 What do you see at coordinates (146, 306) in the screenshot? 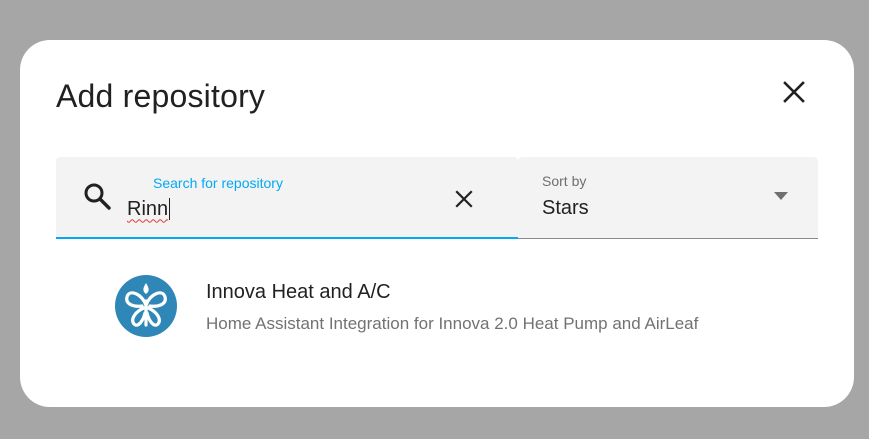
I see `innova-logo-icon` at bounding box center [146, 306].